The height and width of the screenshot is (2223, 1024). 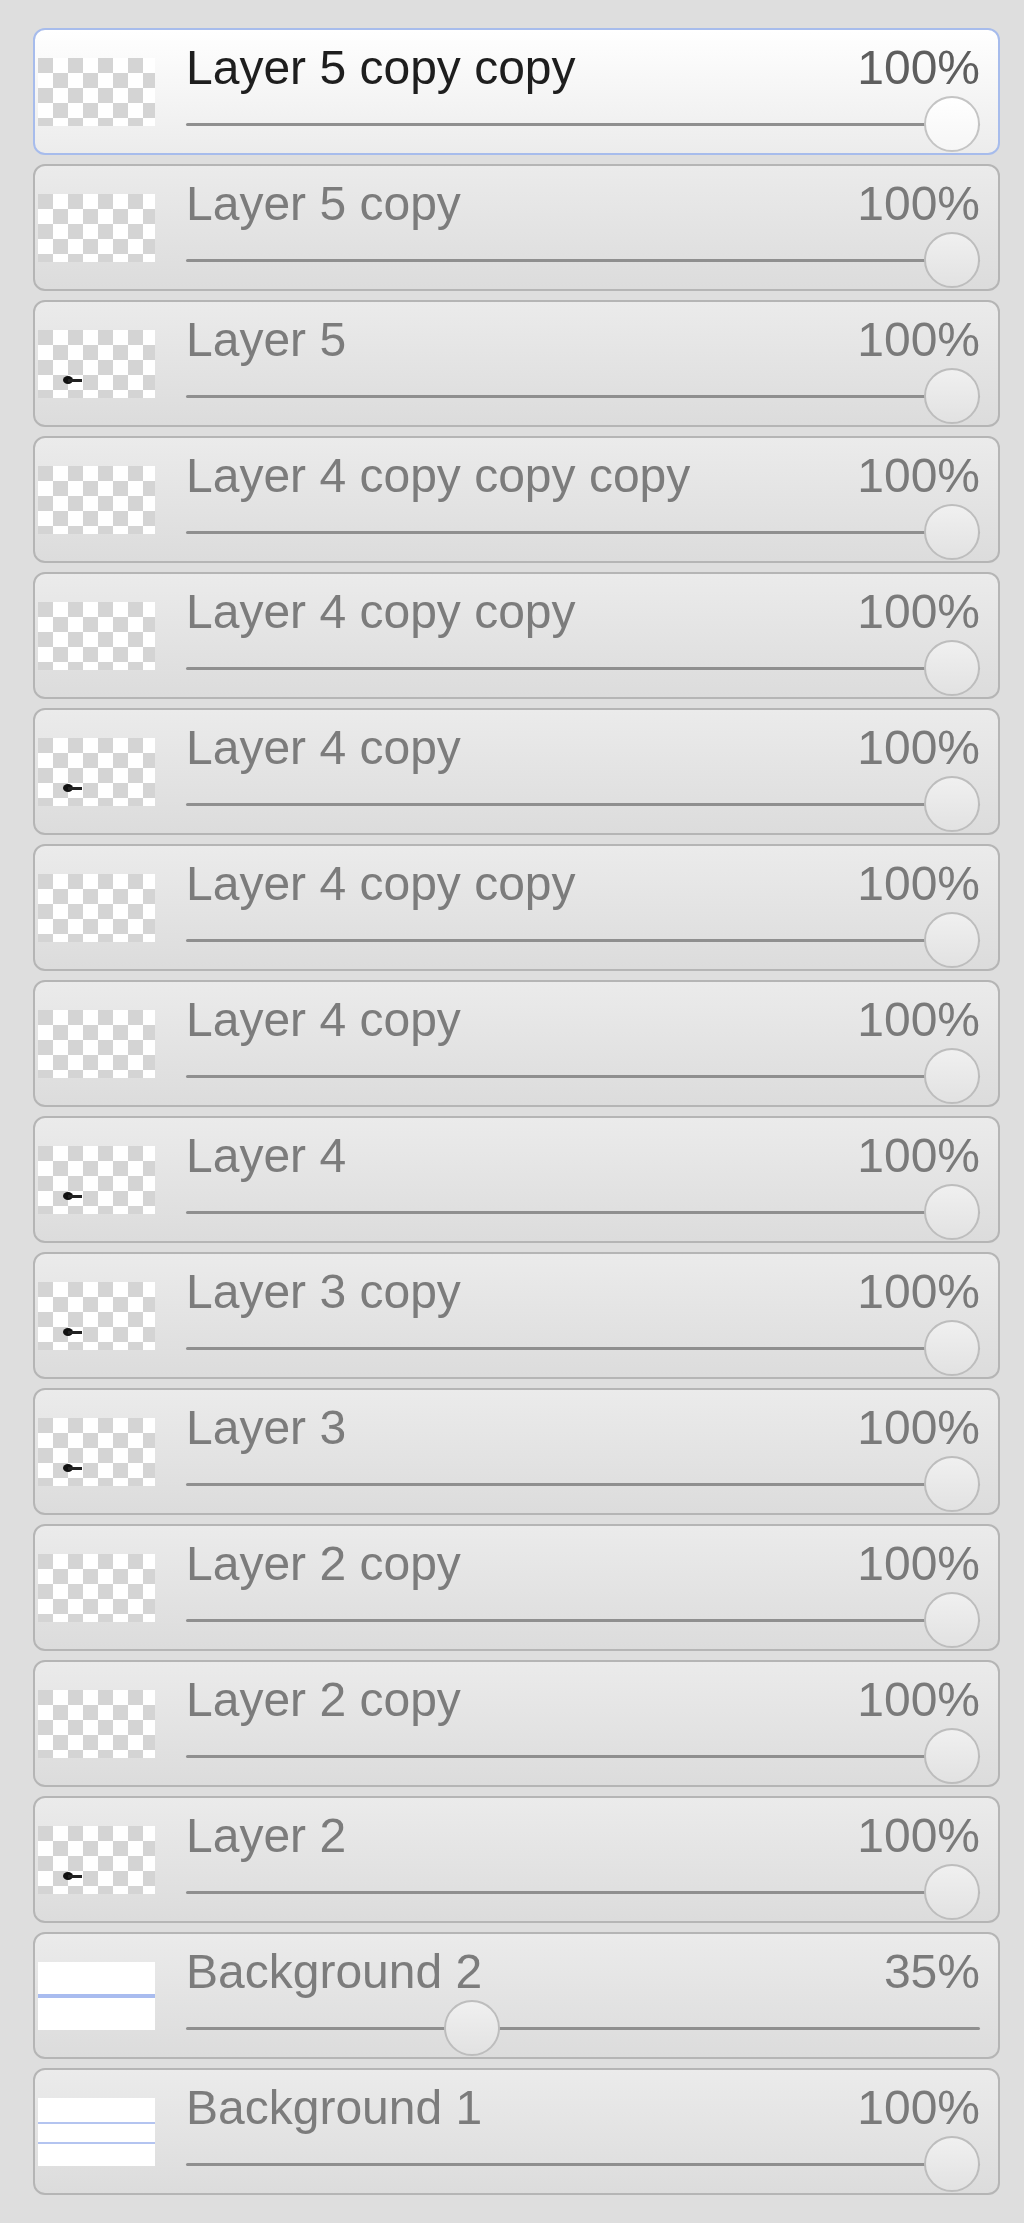 What do you see at coordinates (516, 363) in the screenshot?
I see `layer-row: Layer 5 100%` at bounding box center [516, 363].